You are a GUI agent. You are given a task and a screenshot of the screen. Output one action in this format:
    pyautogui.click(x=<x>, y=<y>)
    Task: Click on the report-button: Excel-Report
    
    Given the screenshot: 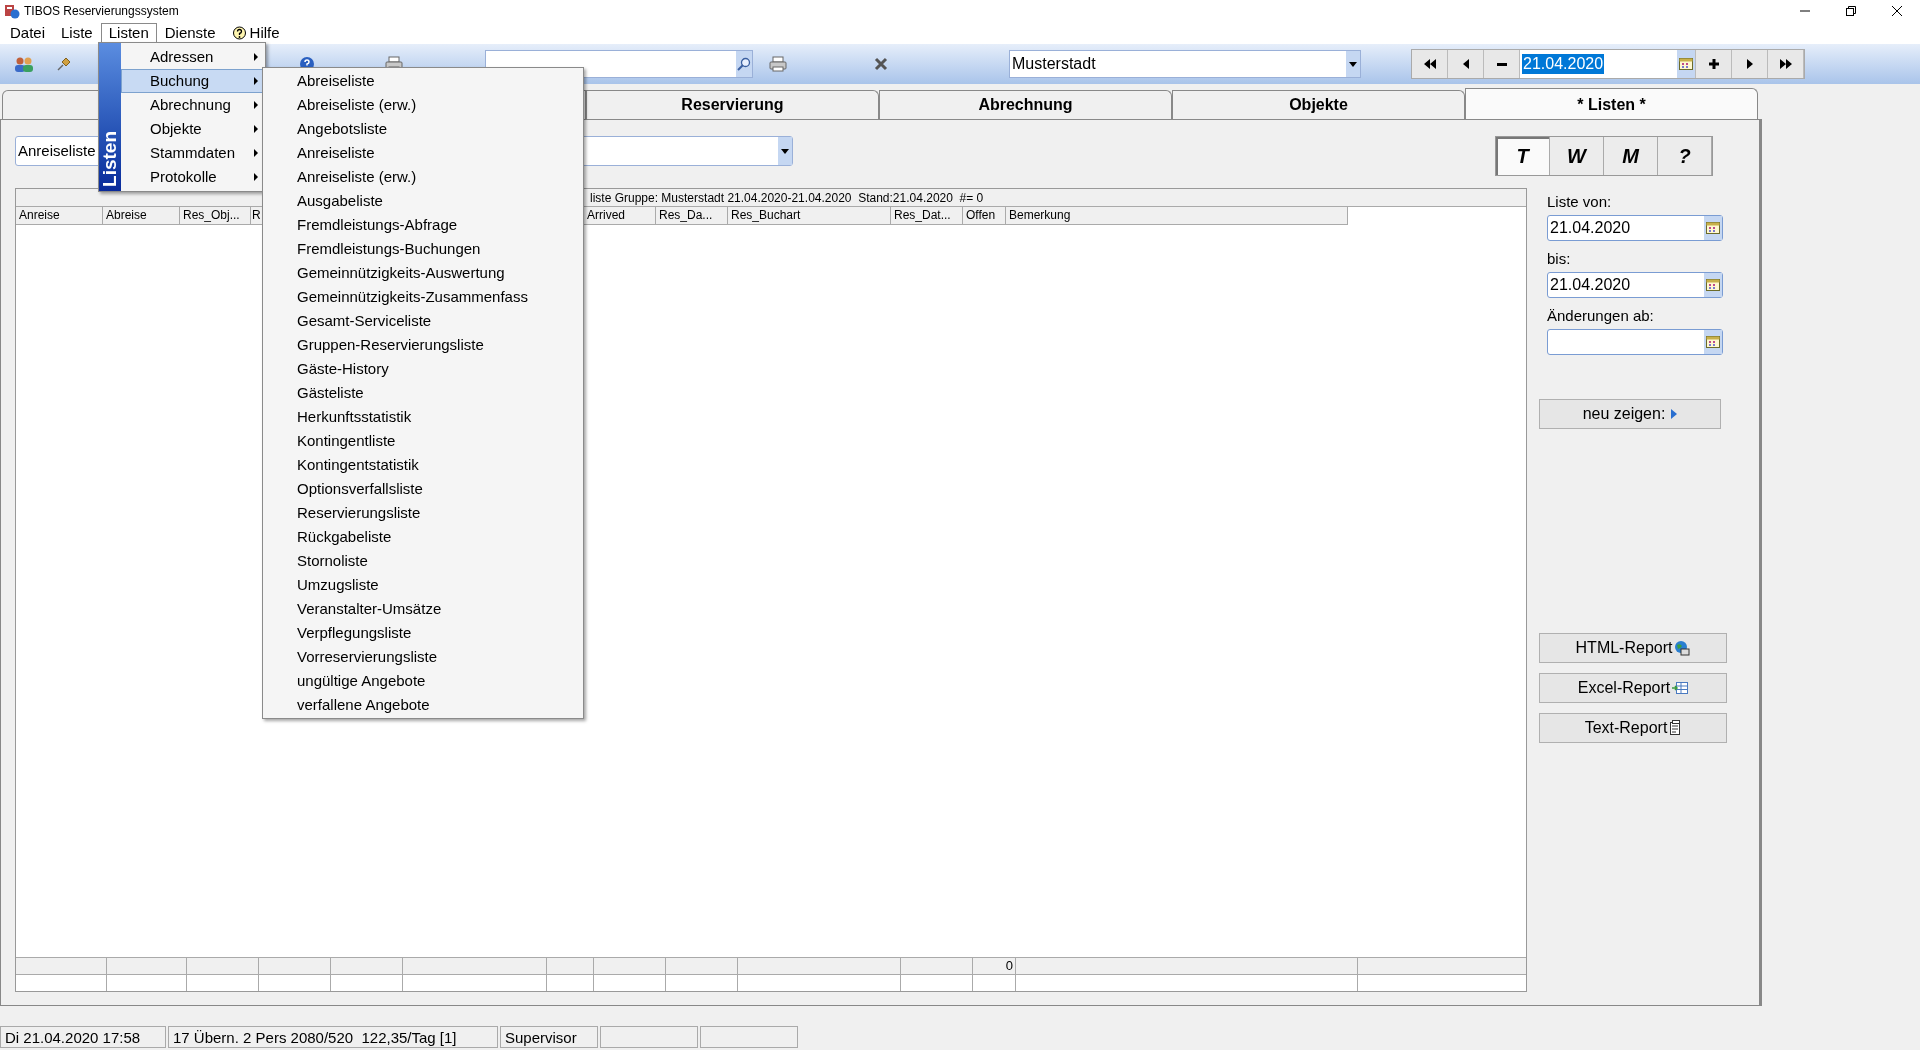 What is the action you would take?
    pyautogui.click(x=1633, y=688)
    